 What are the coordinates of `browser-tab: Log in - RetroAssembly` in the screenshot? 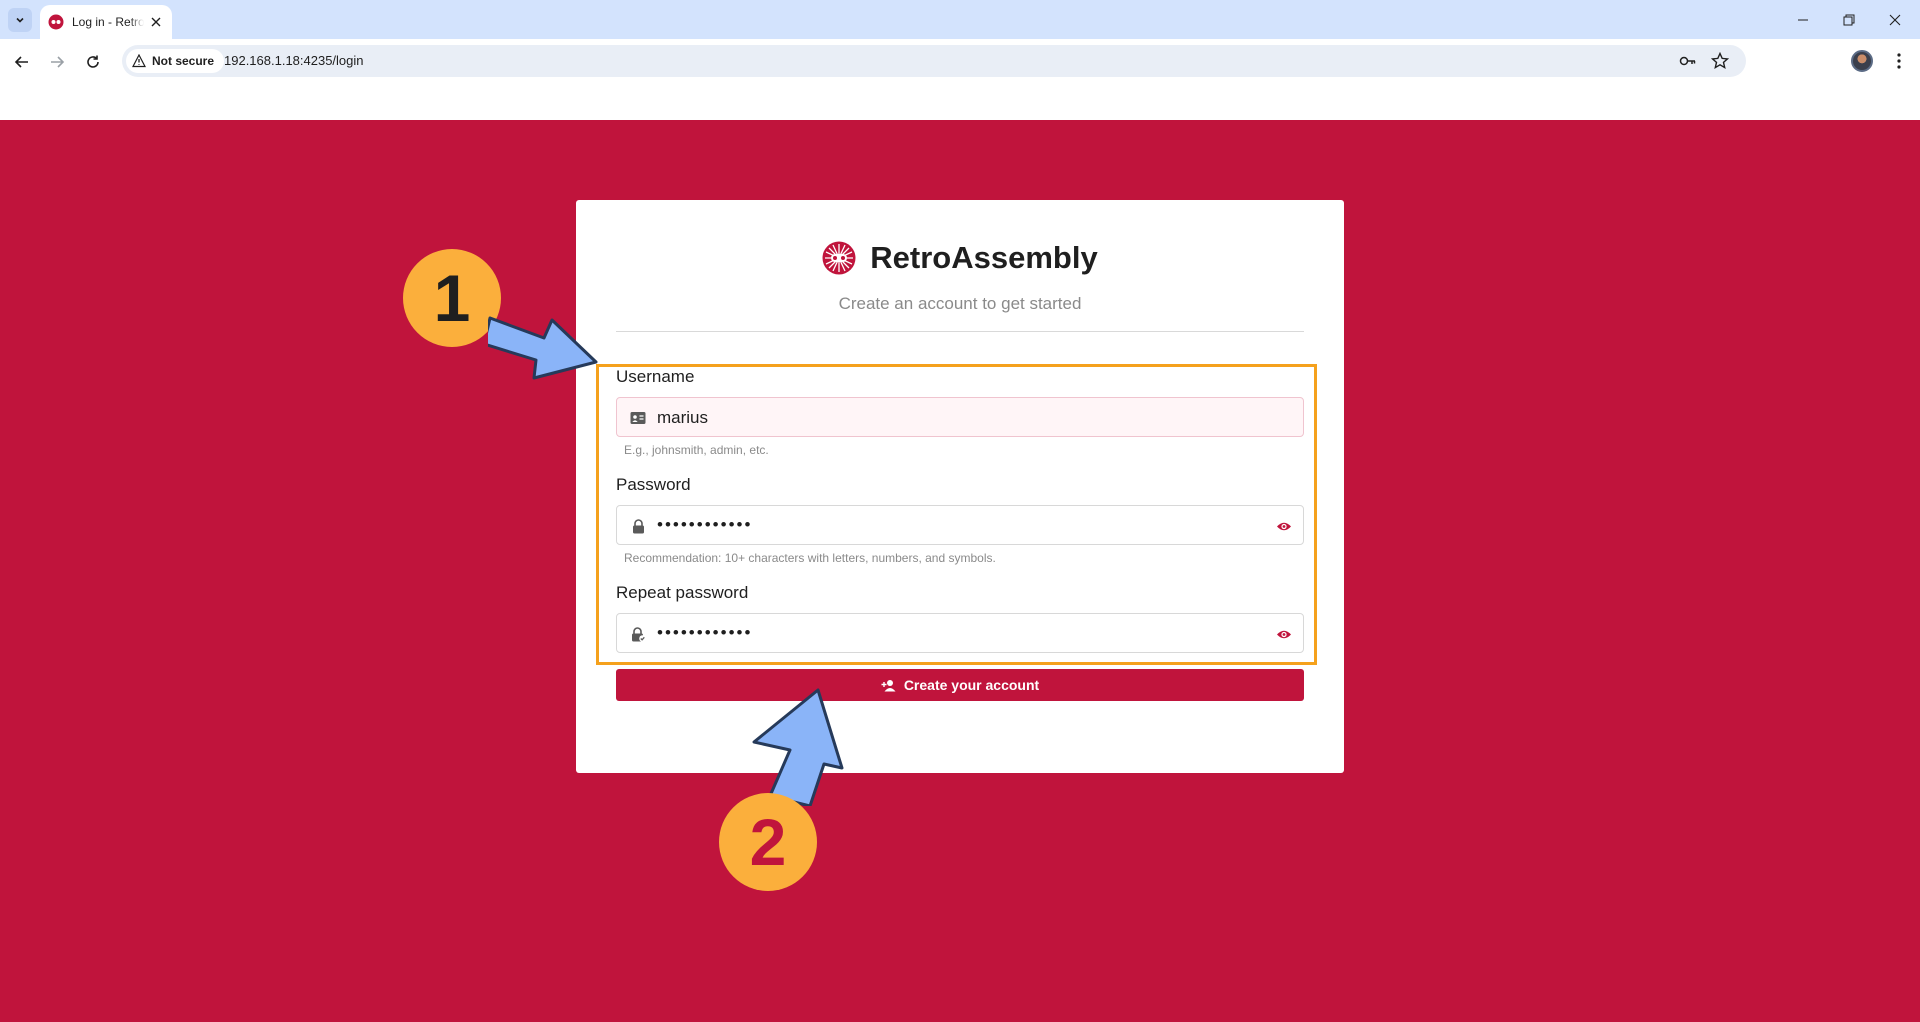 It's located at (106, 22).